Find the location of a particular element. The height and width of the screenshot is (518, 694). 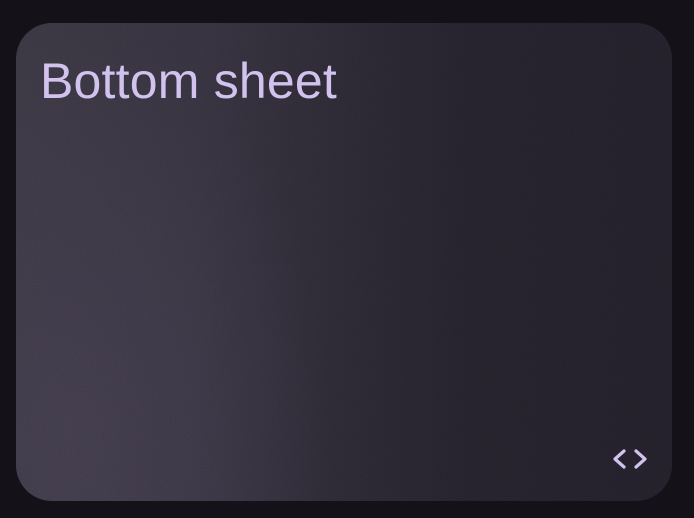

code-brackets-icon is located at coordinates (630, 459).